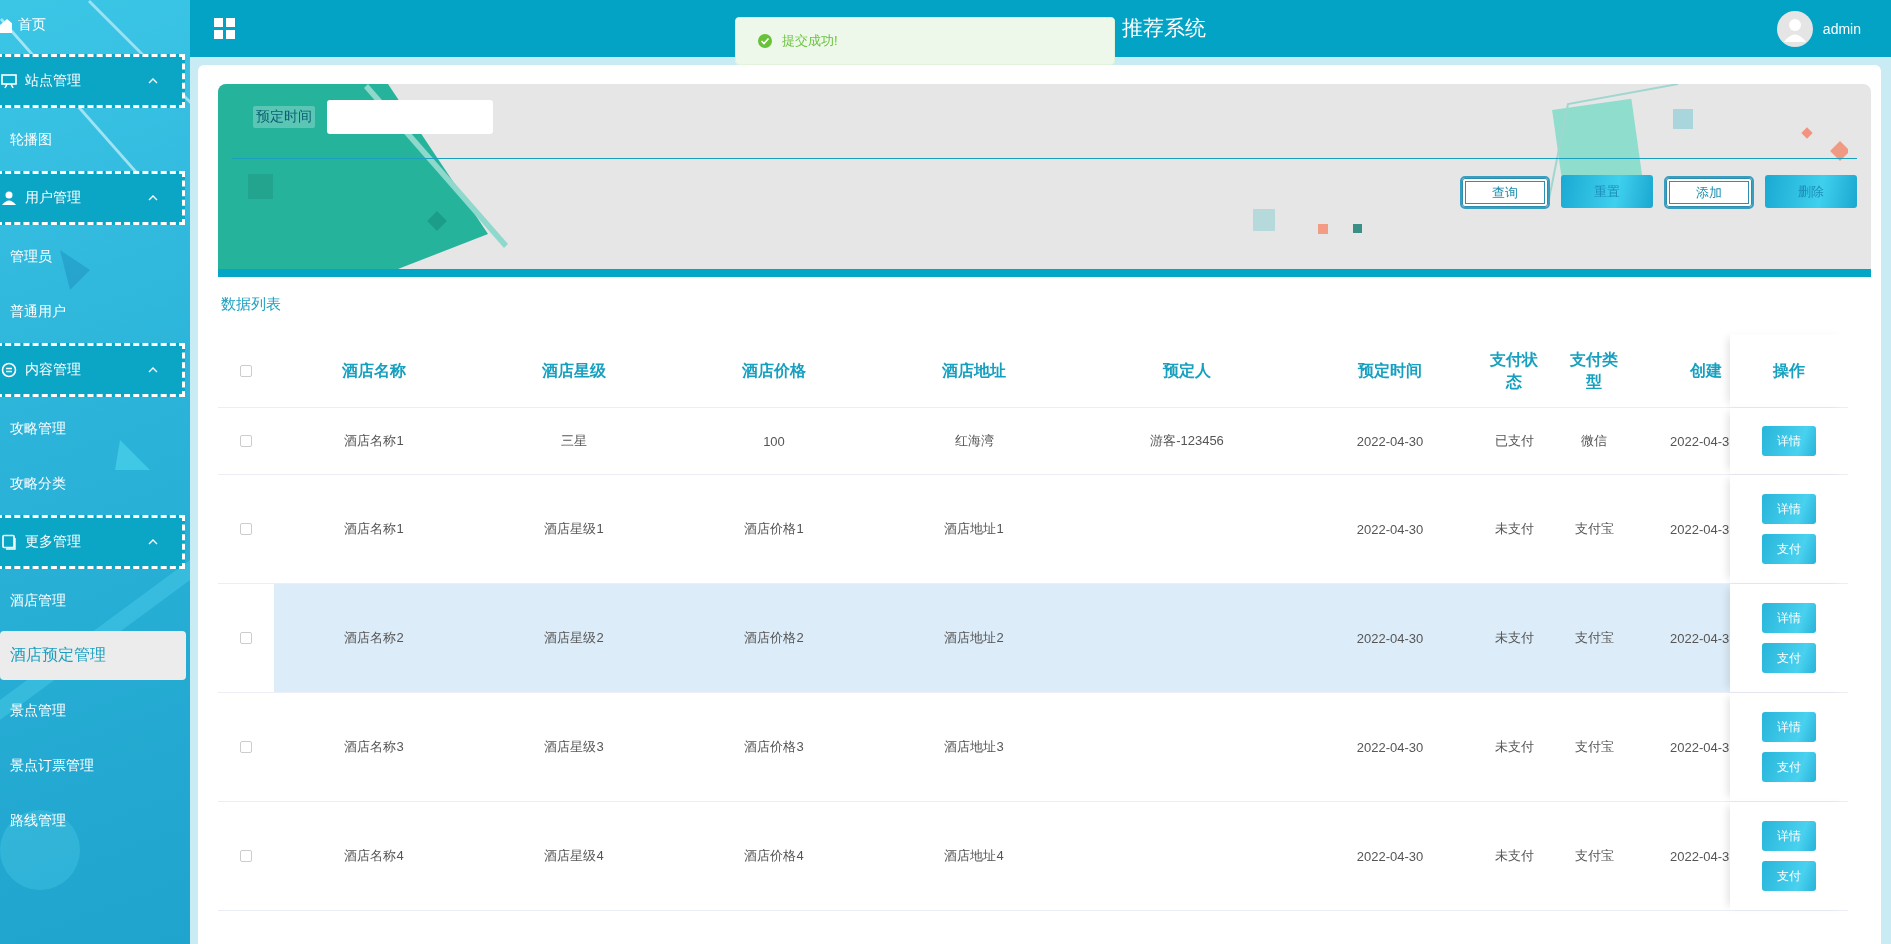 The image size is (1891, 944). Describe the element at coordinates (9, 81) in the screenshot. I see `monitor-icon` at that location.